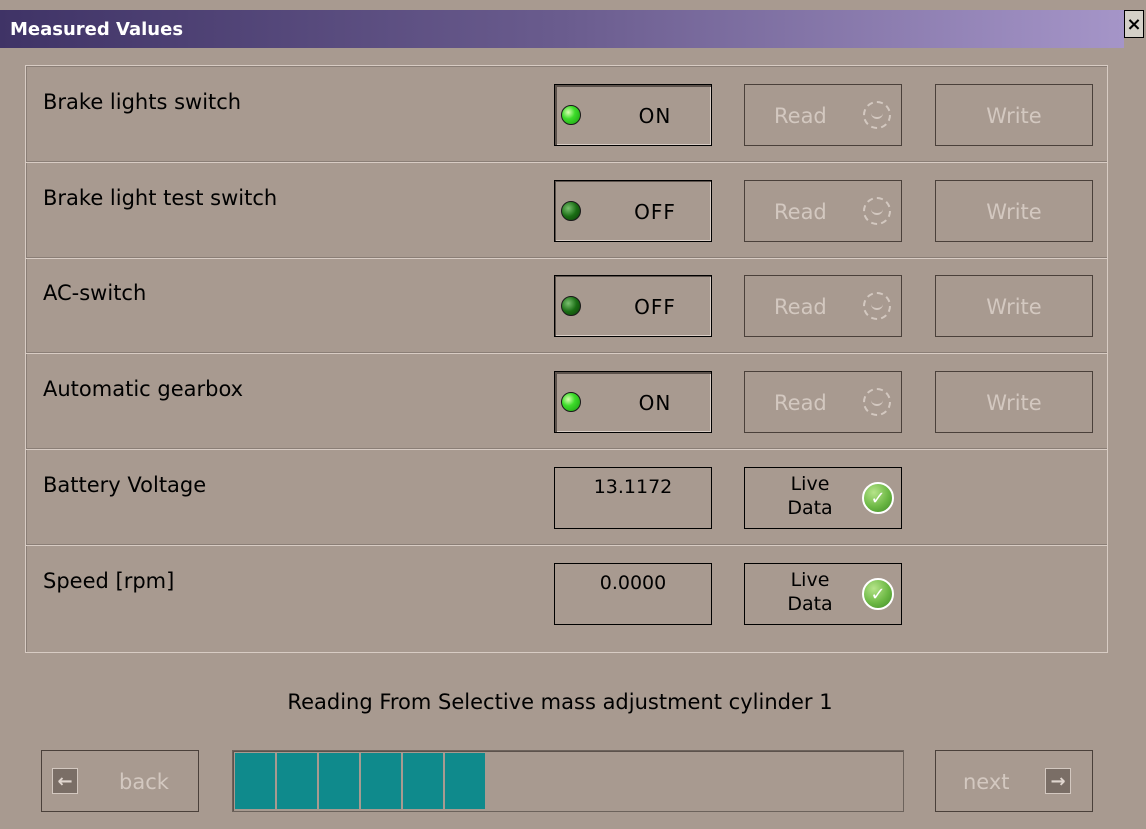 The height and width of the screenshot is (829, 1146). I want to click on switch-row: AC-switch OFF Read Write, so click(566, 305).